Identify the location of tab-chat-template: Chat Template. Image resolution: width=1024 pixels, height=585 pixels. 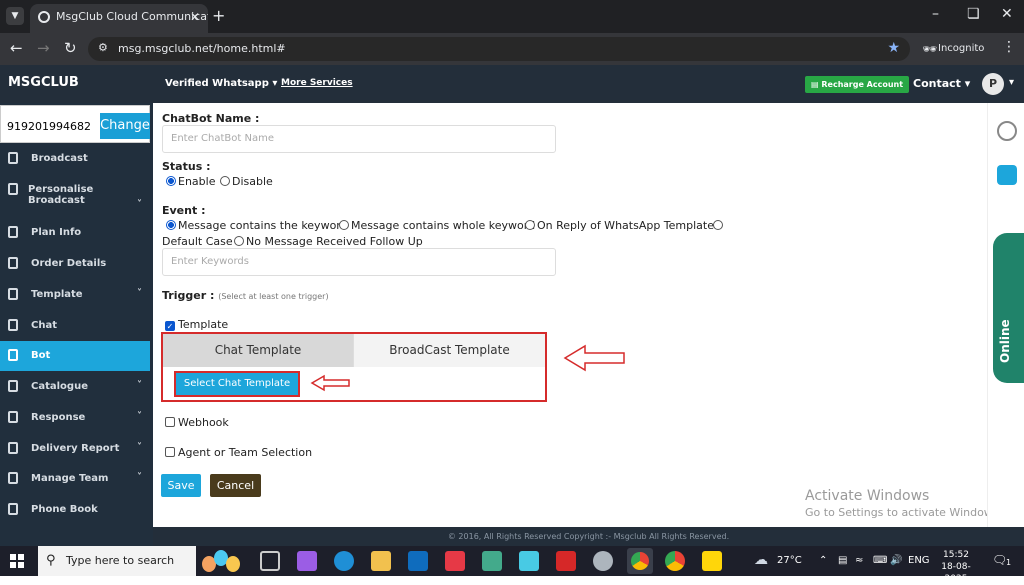
(258, 350).